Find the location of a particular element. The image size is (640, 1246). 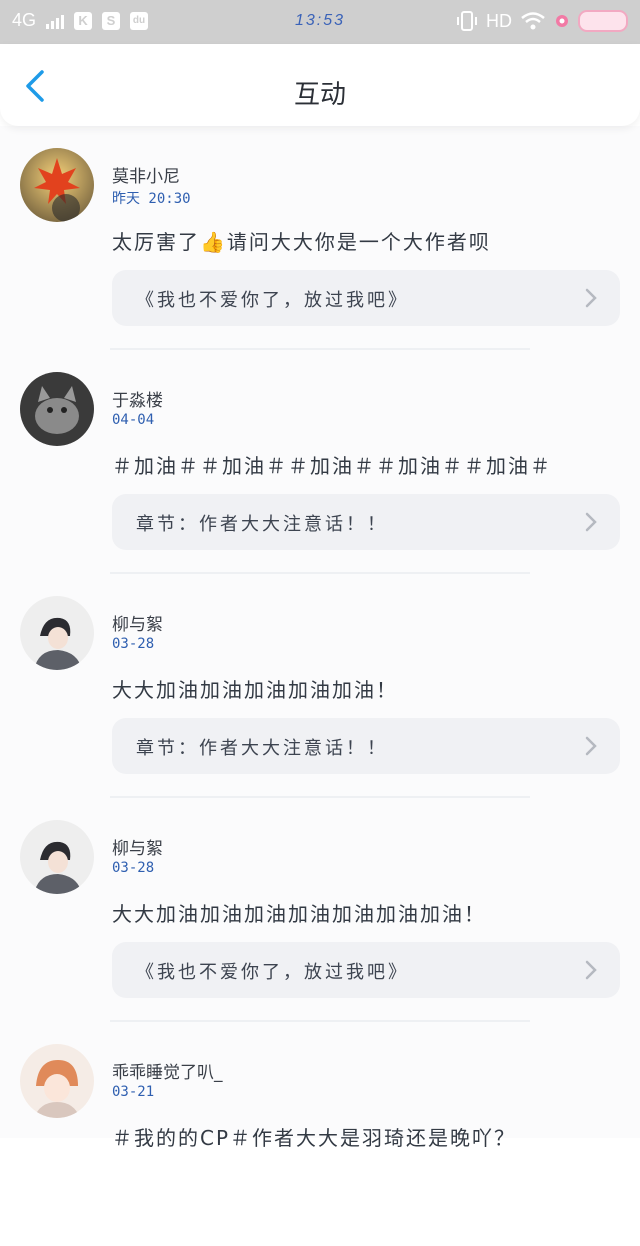

username: 乖乖睡觉了叭_ is located at coordinates (167, 1070).